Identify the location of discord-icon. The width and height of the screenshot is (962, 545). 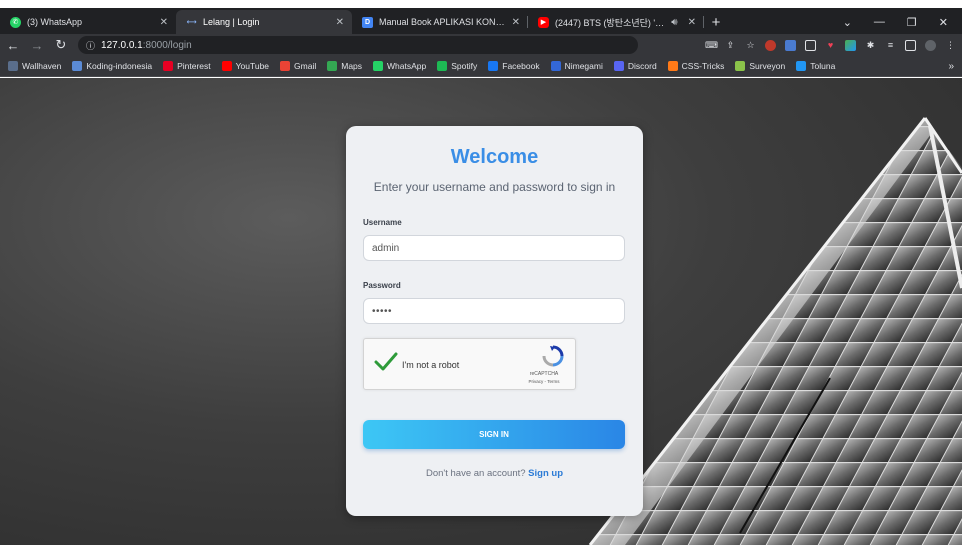
(618, 66).